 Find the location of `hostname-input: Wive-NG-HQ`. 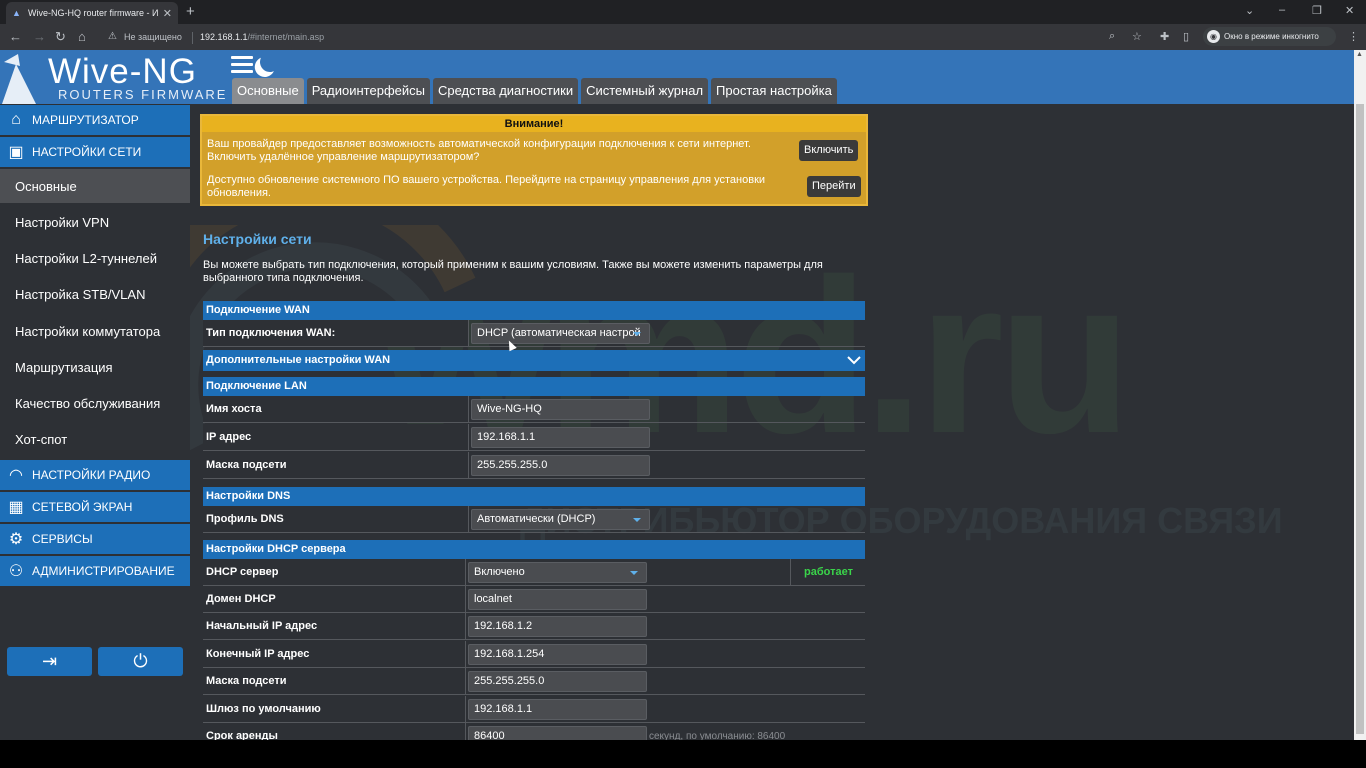

hostname-input: Wive-NG-HQ is located at coordinates (560, 409).